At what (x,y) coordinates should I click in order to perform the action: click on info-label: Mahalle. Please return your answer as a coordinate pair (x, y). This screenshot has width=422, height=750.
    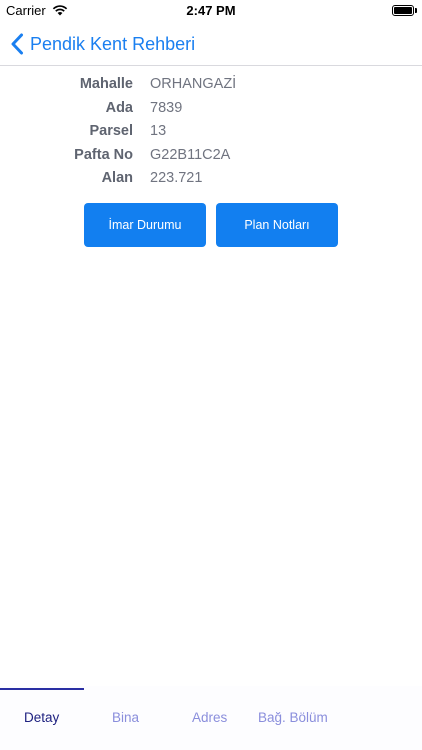
    Looking at the image, I should click on (106, 84).